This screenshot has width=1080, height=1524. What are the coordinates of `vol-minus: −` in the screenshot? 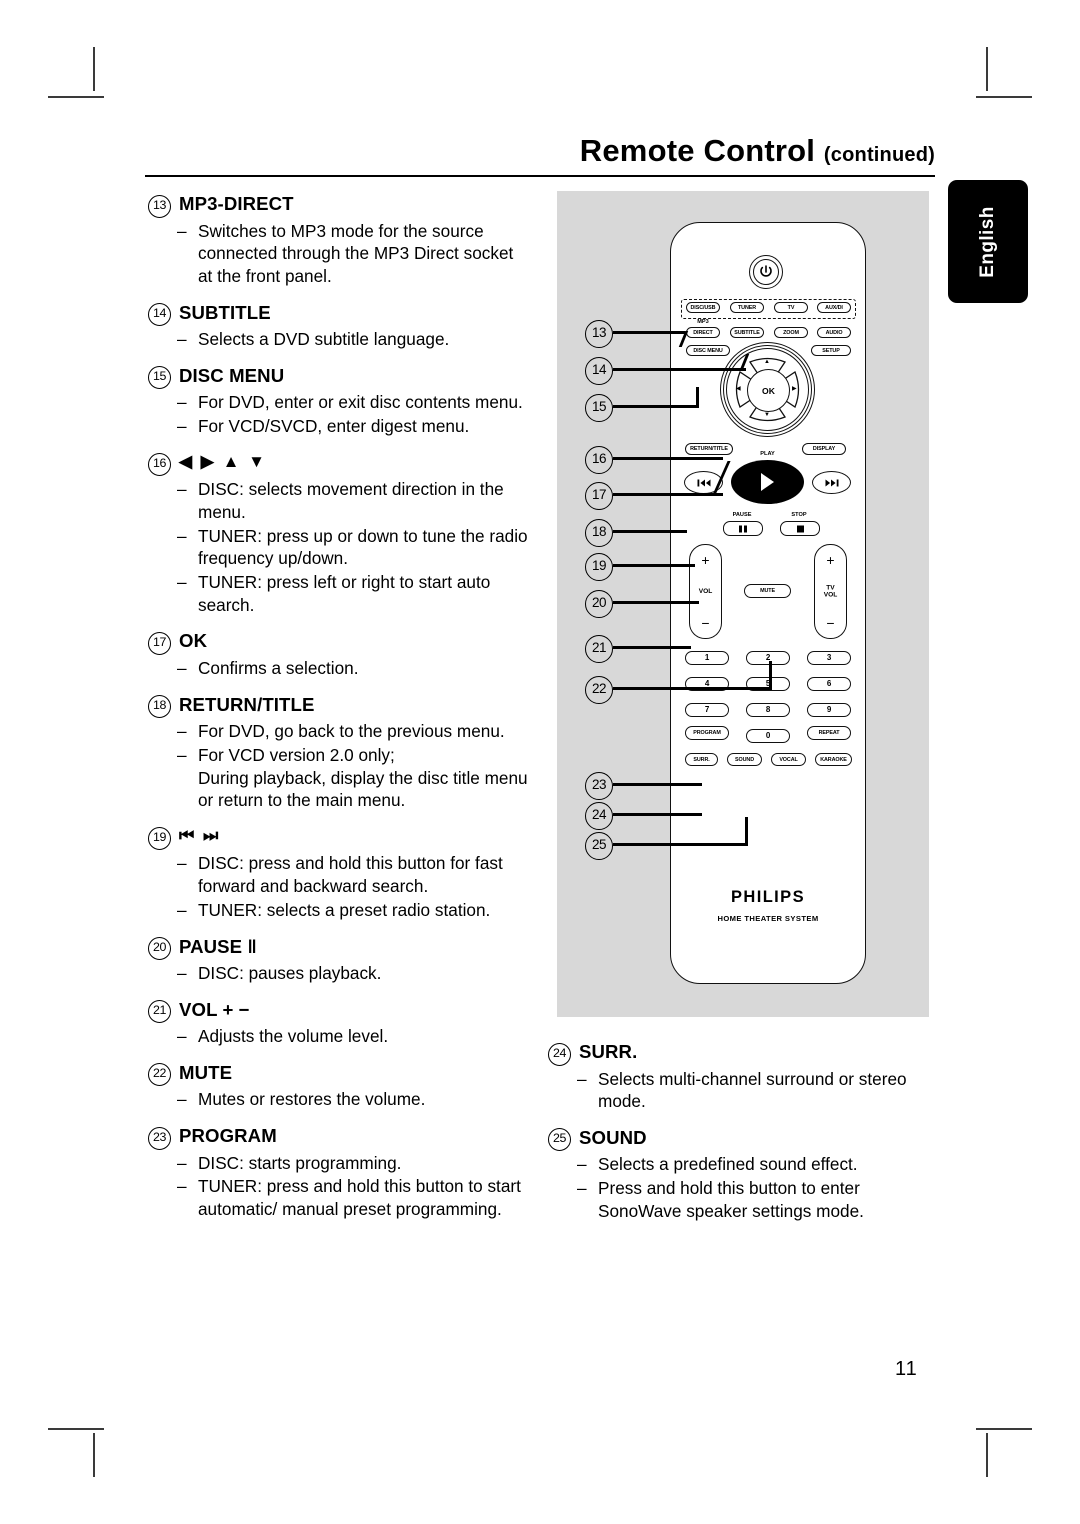 It's located at (705, 623).